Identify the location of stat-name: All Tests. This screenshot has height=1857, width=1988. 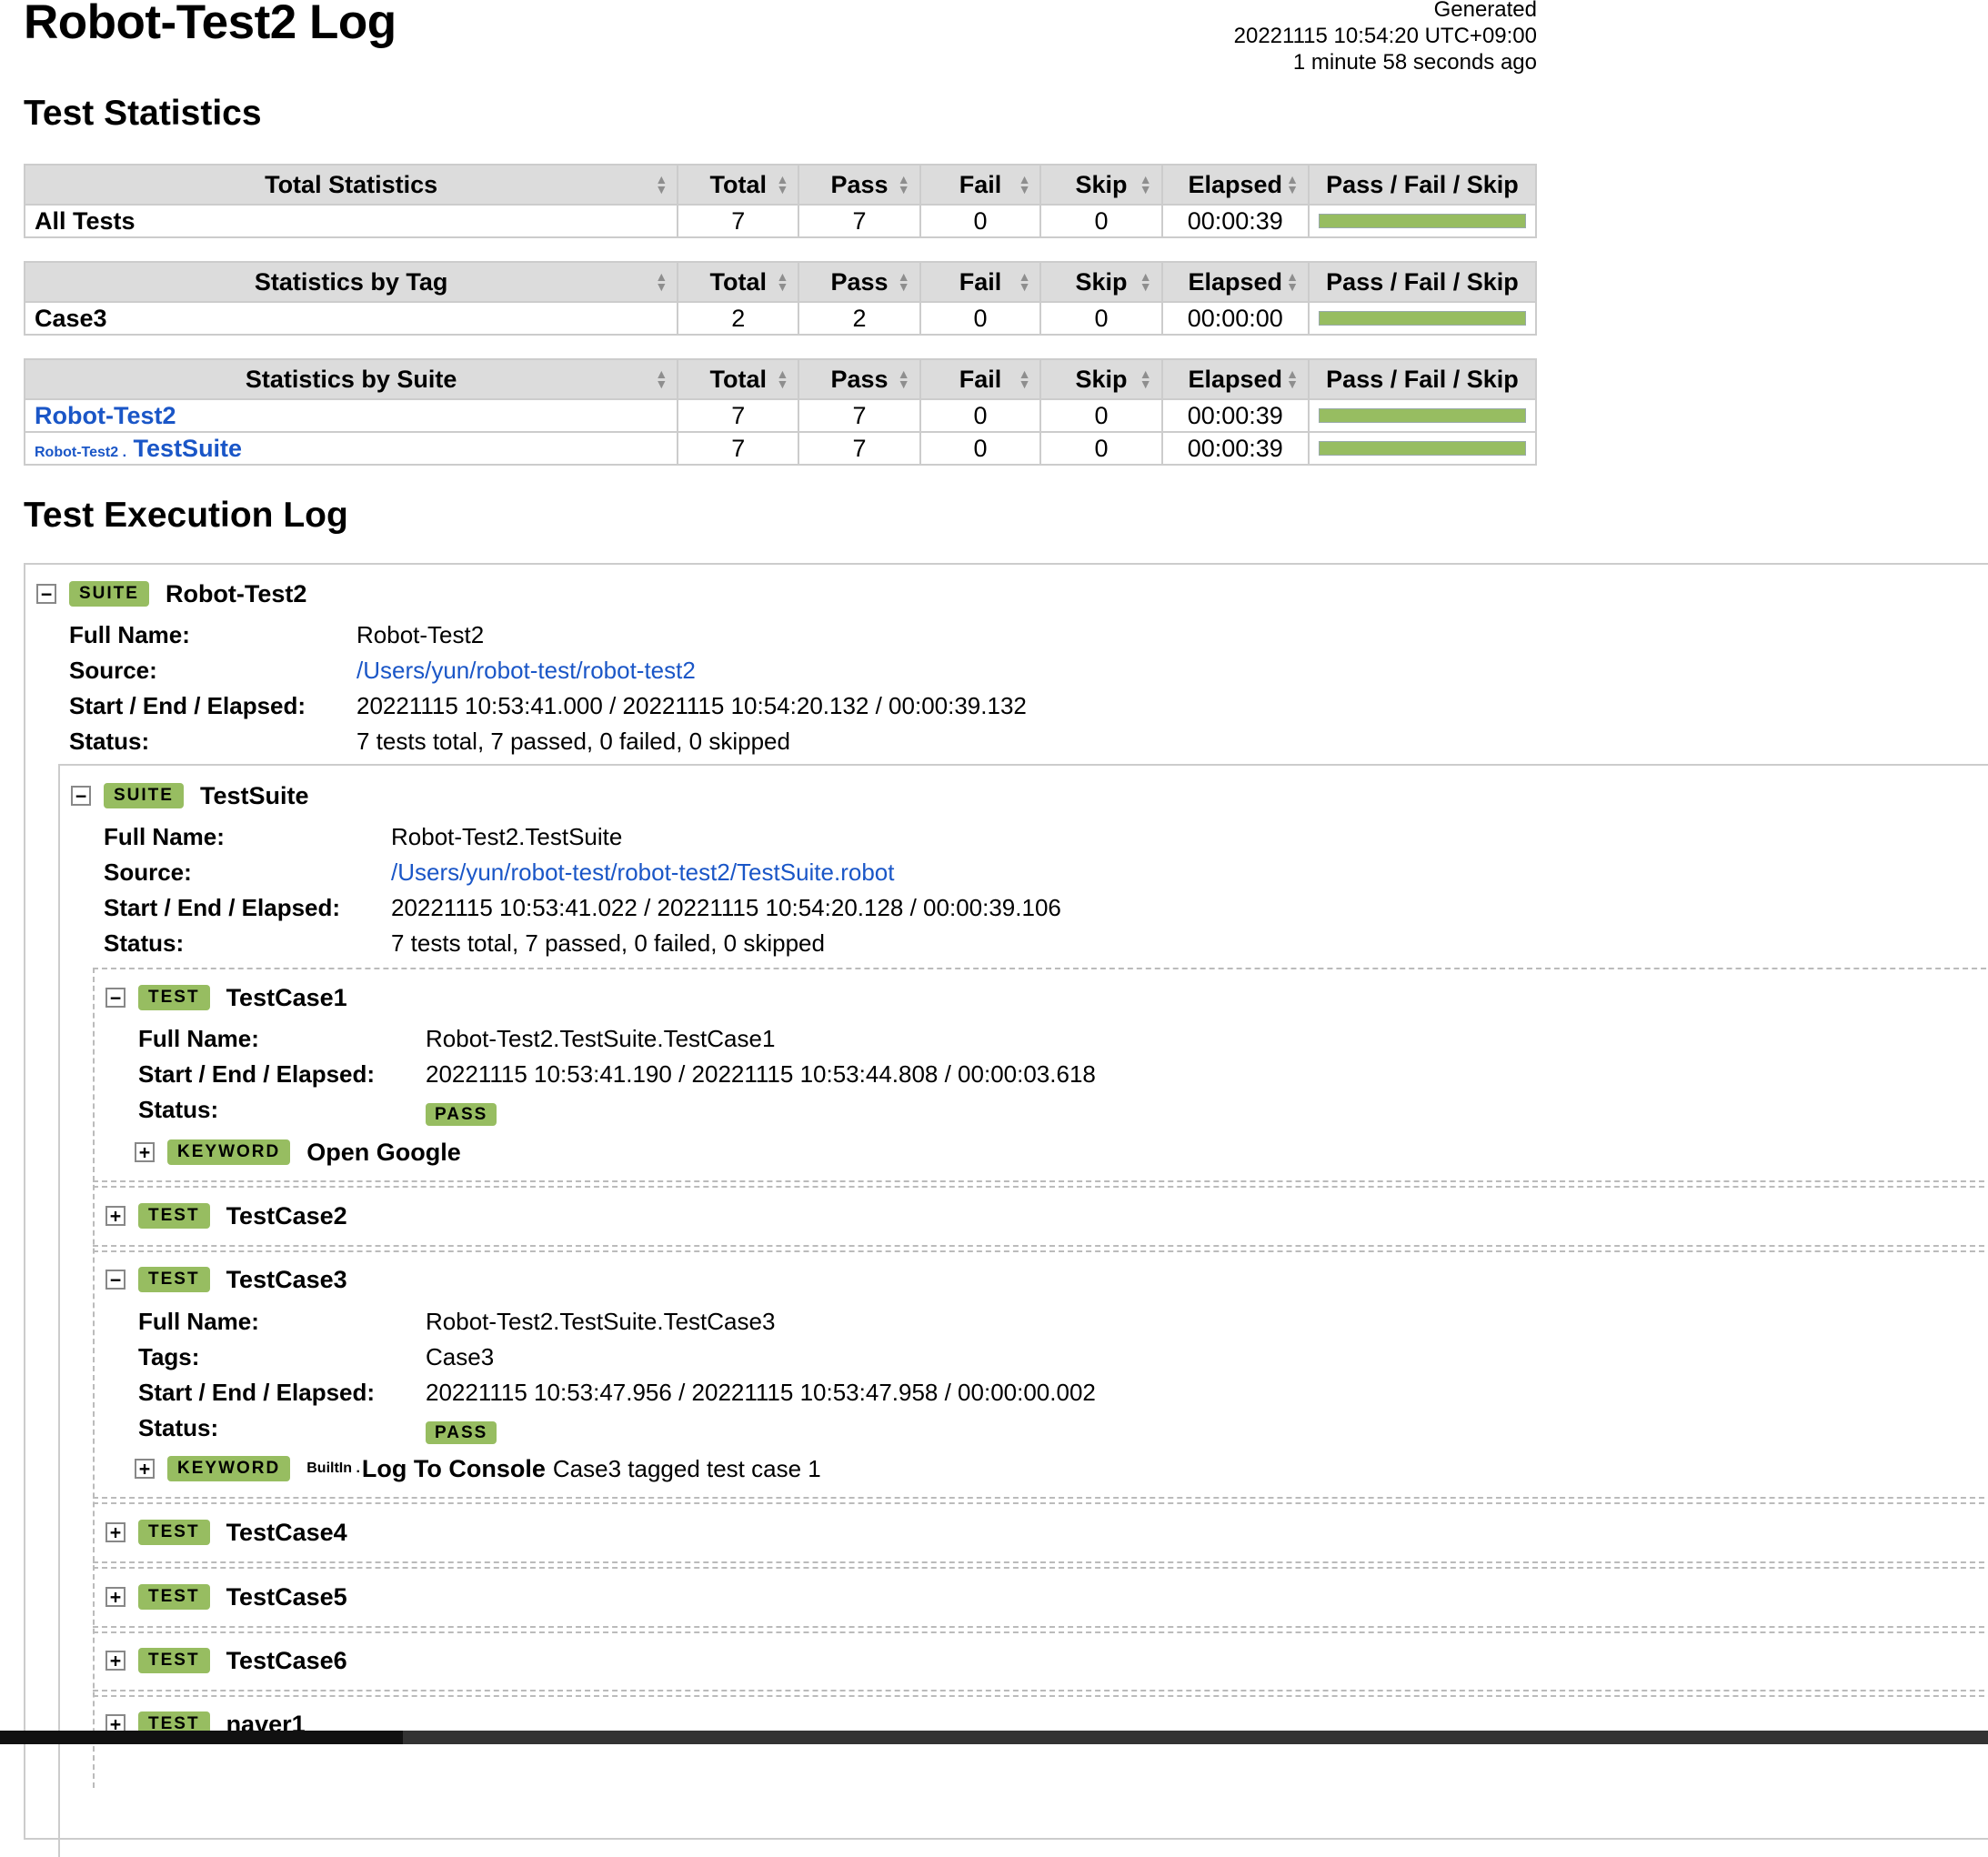
(351, 221).